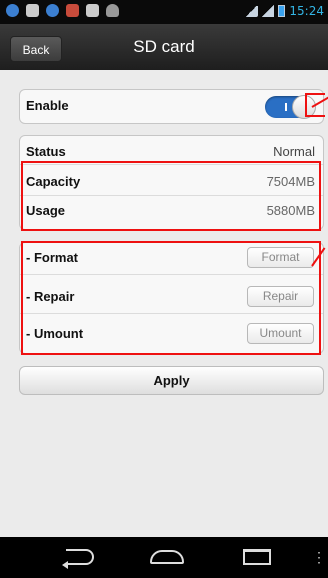 The height and width of the screenshot is (578, 328). Describe the element at coordinates (62, 10) in the screenshot. I see `notification-icons` at that location.